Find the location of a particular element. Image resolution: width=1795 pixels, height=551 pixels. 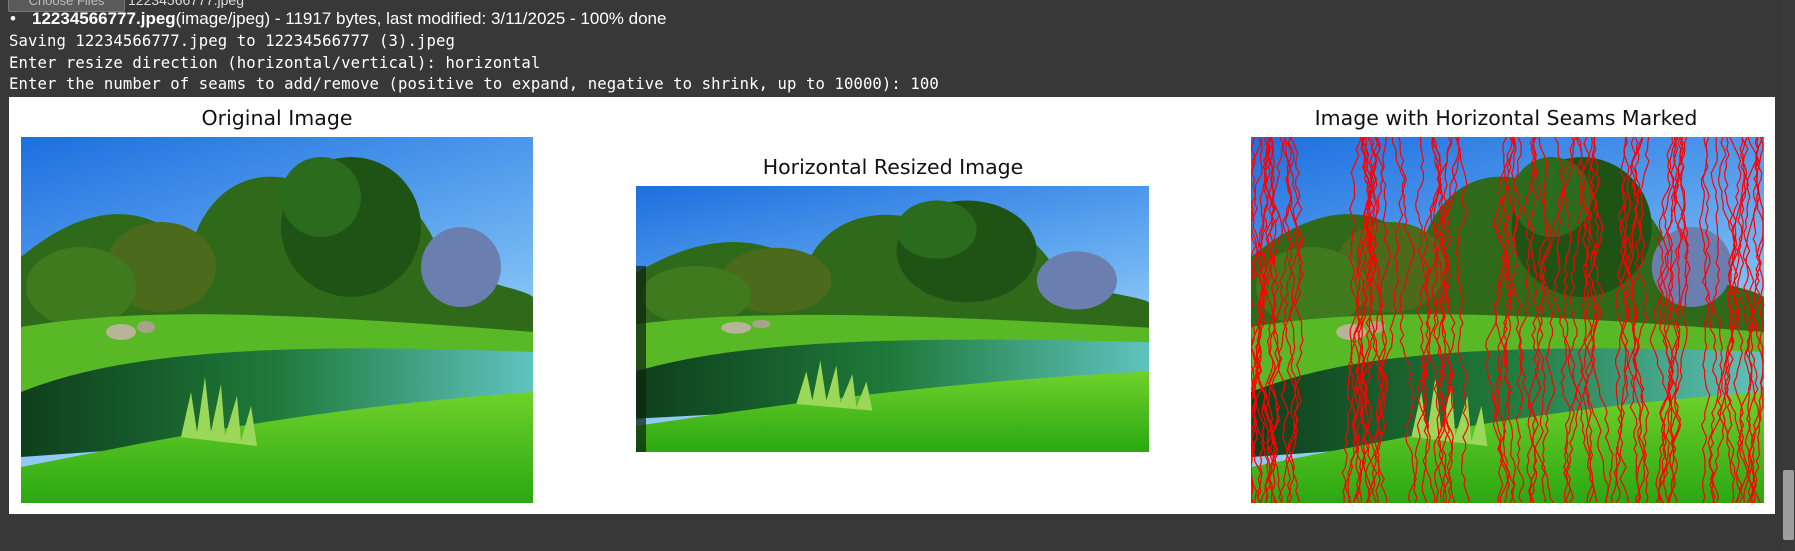

chosen-file-name: 12234566777.jpeg is located at coordinates (186, 4).